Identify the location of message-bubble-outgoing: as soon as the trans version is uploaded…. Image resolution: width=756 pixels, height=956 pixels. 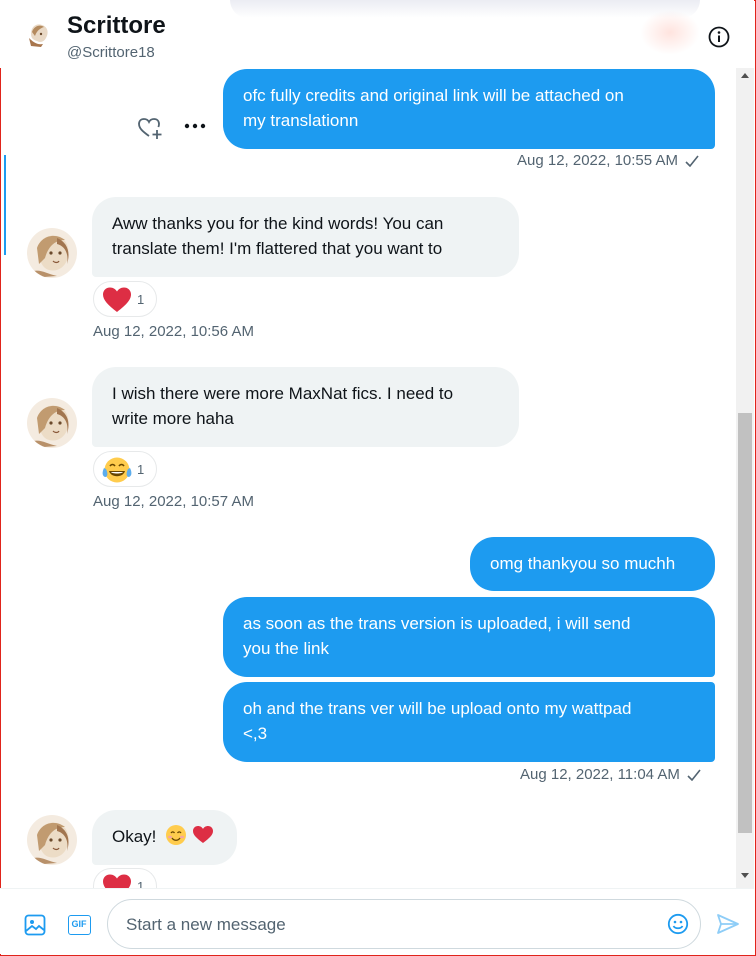
(469, 637).